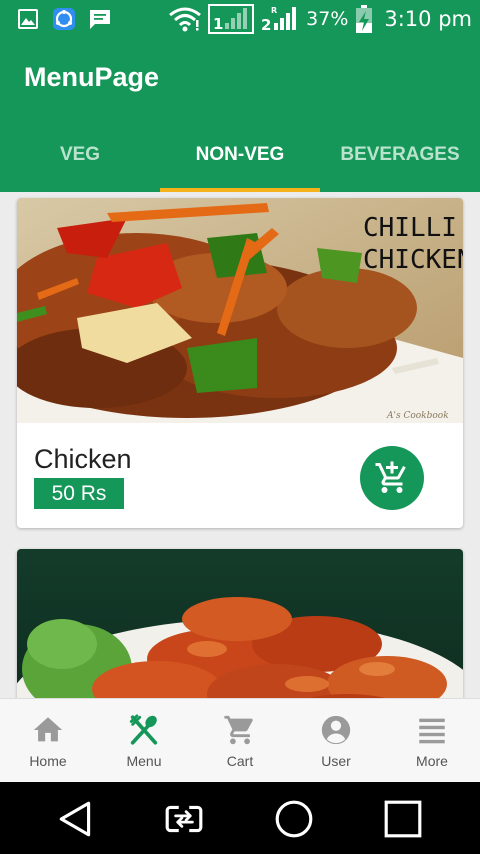 This screenshot has width=480, height=854. What do you see at coordinates (79, 493) in the screenshot?
I see `price-badge: 50 Rs` at bounding box center [79, 493].